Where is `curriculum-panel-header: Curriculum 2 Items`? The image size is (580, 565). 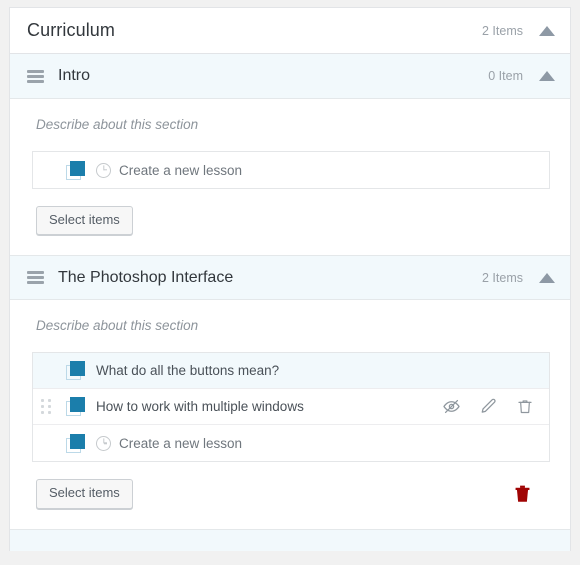 curriculum-panel-header: Curriculum 2 Items is located at coordinates (290, 31).